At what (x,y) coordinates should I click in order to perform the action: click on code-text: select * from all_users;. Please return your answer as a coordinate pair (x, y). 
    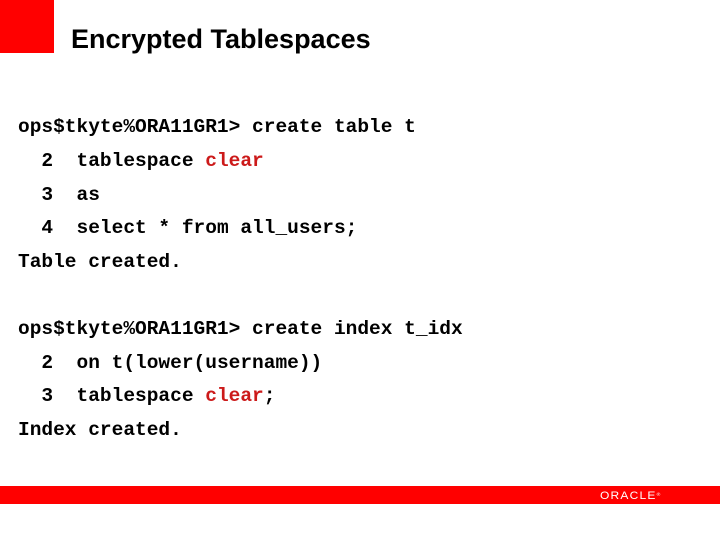
    Looking at the image, I should click on (217, 228).